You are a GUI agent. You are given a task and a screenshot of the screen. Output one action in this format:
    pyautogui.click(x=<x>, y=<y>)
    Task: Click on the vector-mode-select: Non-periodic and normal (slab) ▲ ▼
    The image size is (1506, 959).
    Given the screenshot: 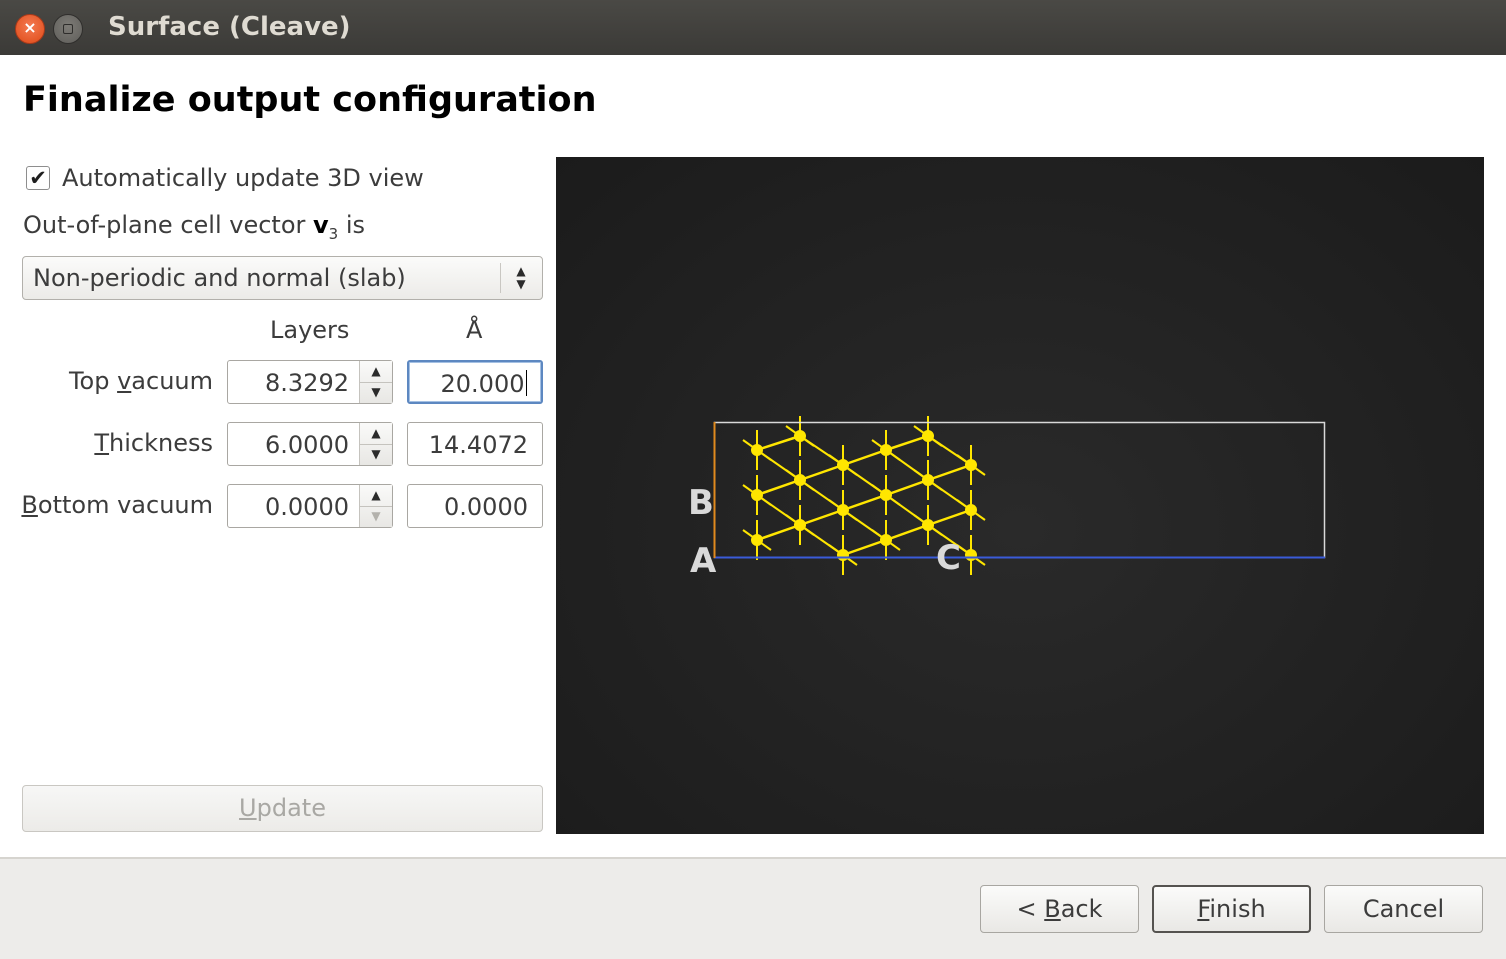 What is the action you would take?
    pyautogui.click(x=282, y=278)
    